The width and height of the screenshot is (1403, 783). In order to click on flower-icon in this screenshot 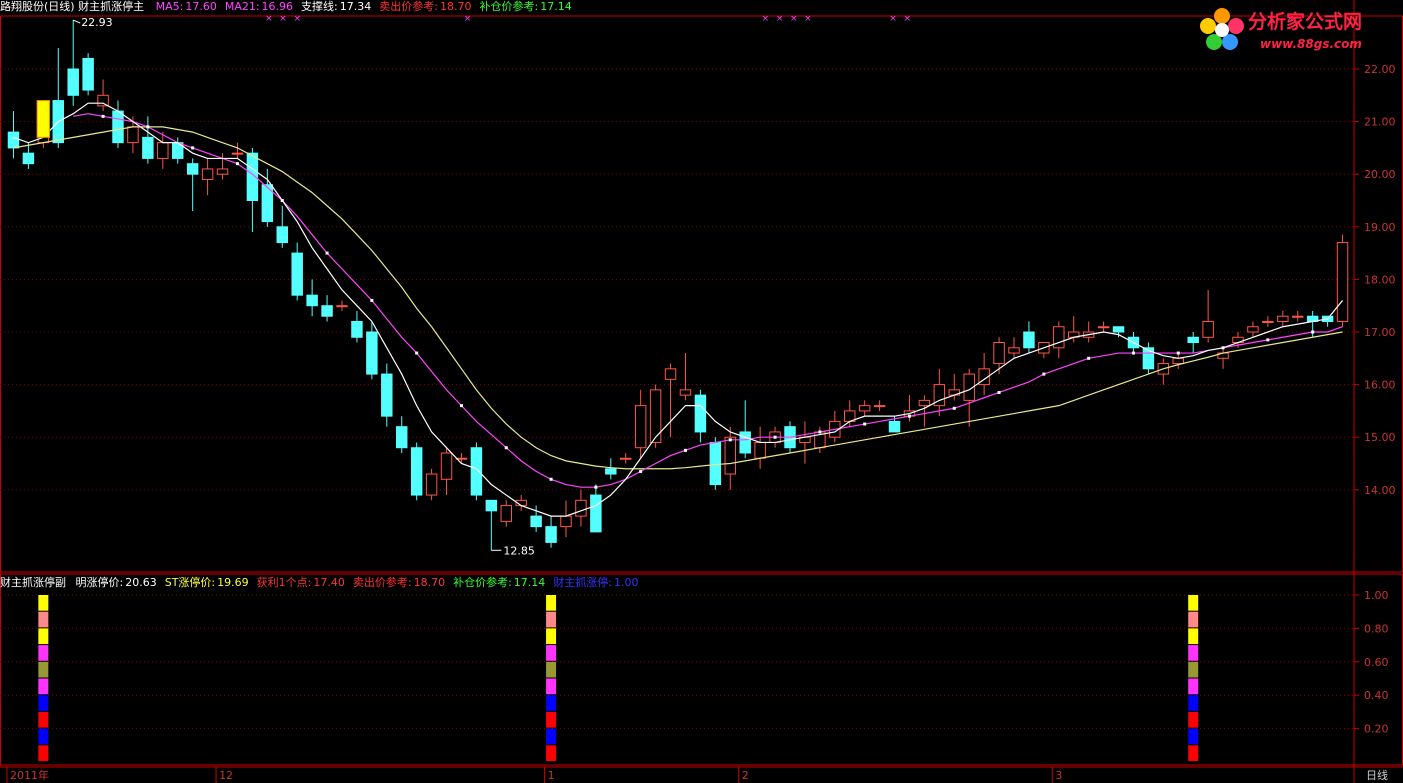, I will do `click(1222, 29)`.